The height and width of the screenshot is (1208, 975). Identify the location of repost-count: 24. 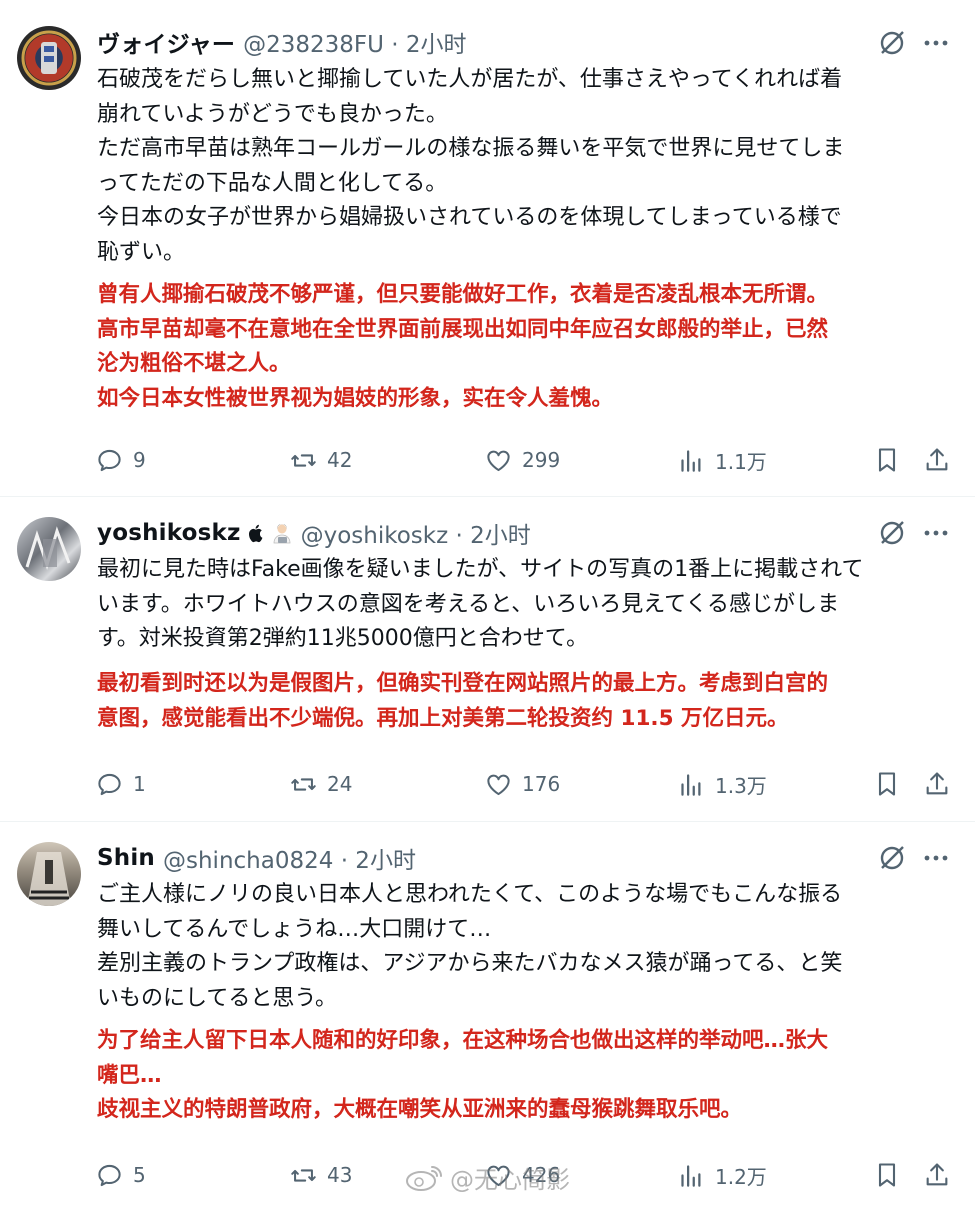
(340, 784).